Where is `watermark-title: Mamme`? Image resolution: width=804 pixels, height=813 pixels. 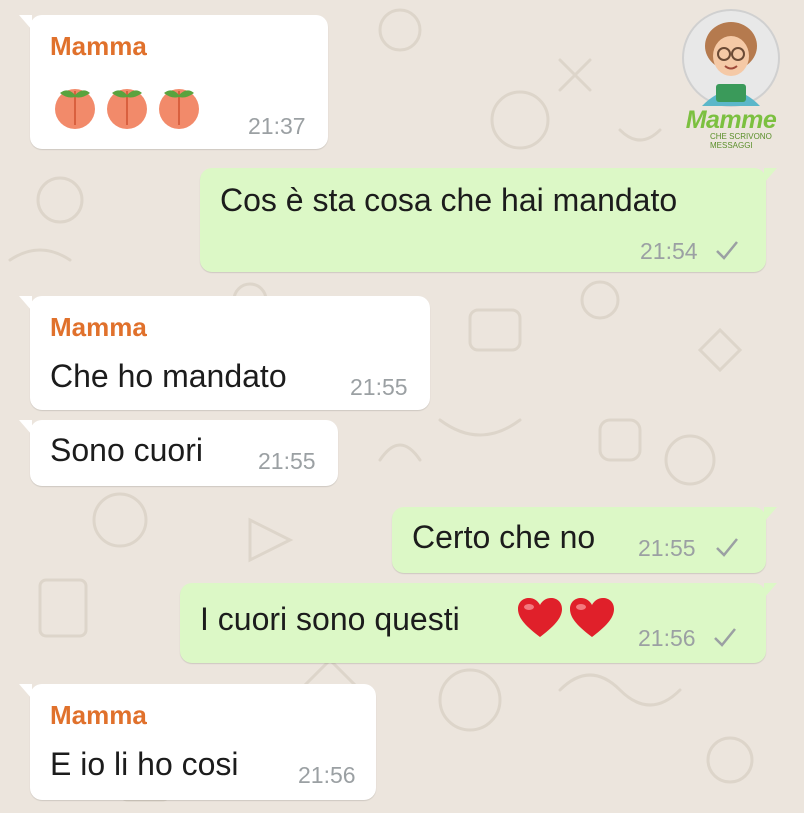 watermark-title: Mamme is located at coordinates (731, 120).